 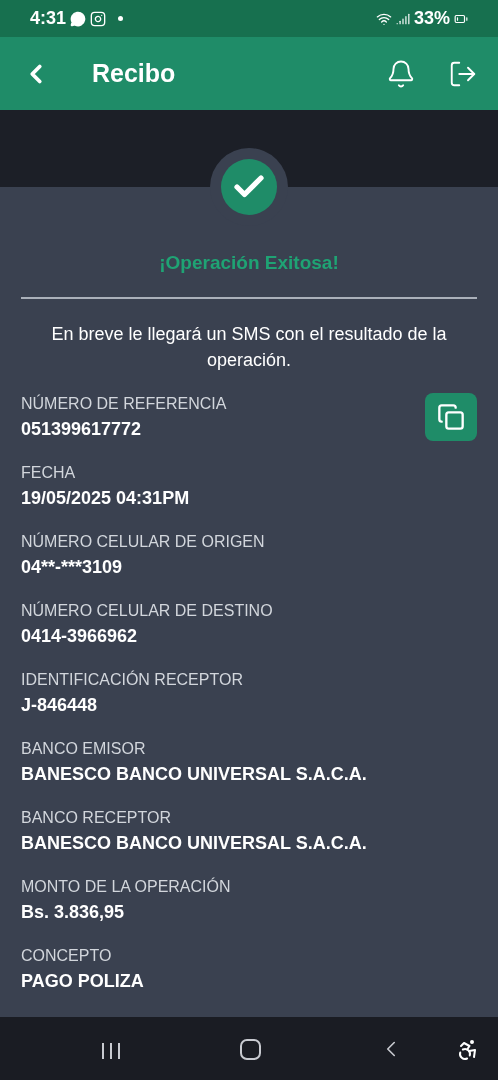 I want to click on header-title: Recibo, so click(x=134, y=73).